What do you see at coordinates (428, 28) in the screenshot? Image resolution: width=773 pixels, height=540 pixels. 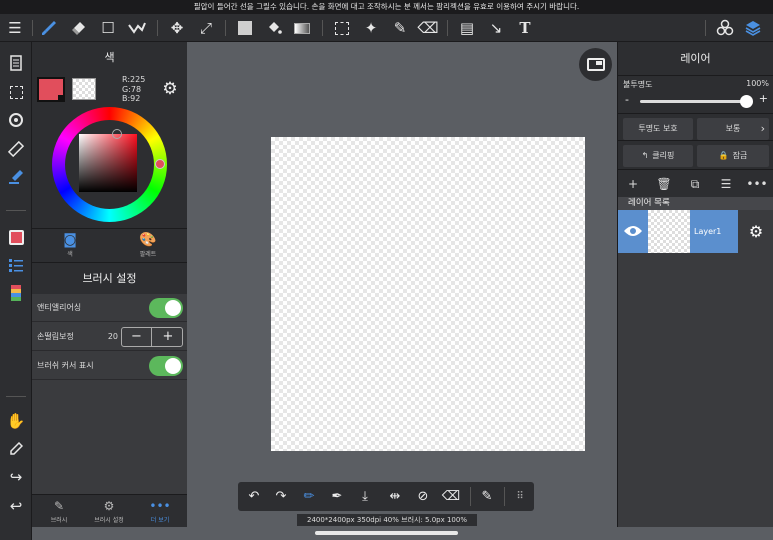 I see `select-eraser-icon: ⌫` at bounding box center [428, 28].